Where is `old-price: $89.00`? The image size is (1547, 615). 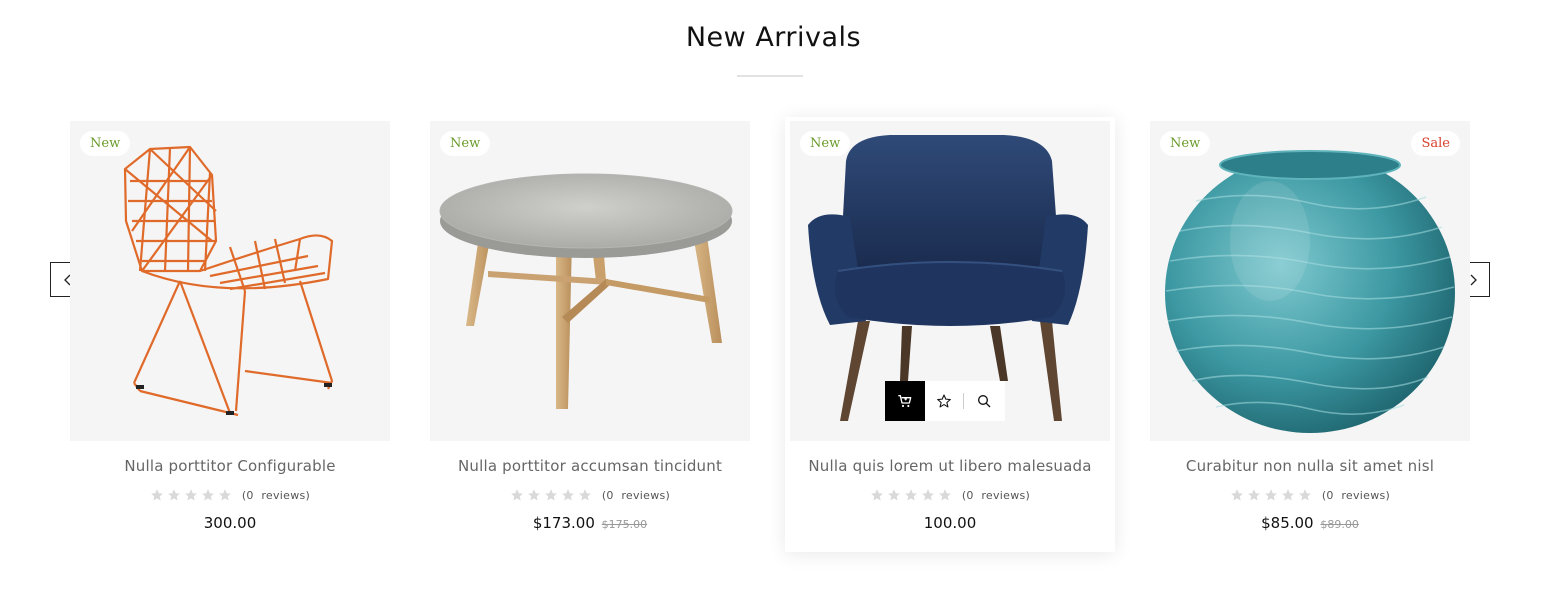
old-price: $89.00 is located at coordinates (1339, 524).